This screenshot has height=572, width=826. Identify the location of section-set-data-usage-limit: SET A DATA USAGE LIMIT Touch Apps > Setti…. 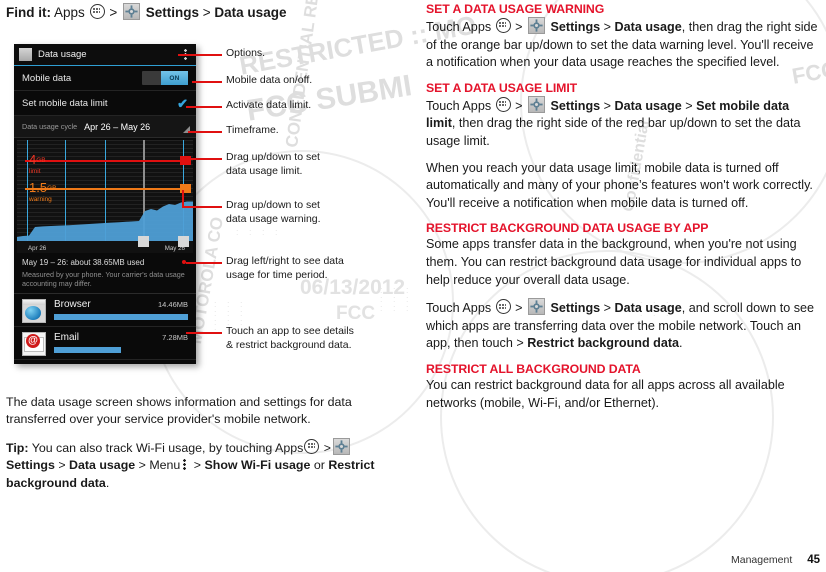
(624, 147).